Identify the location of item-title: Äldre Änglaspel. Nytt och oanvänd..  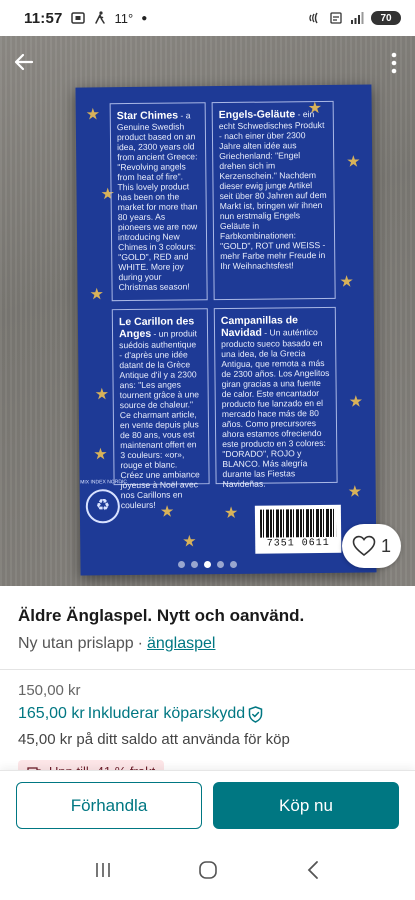
(161, 615).